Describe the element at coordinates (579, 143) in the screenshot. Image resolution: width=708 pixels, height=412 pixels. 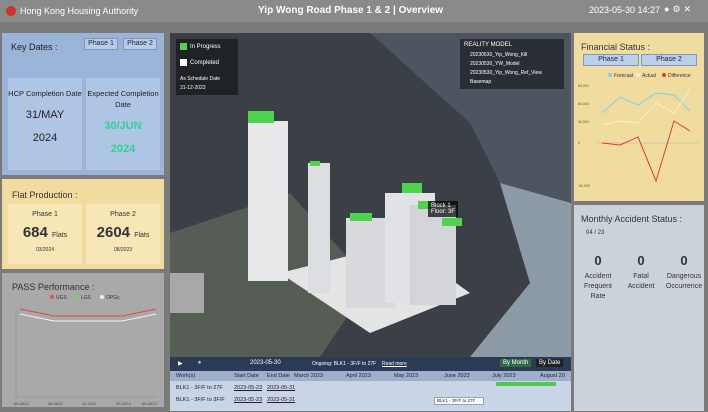
I see `financial-y-label-4: 0` at that location.